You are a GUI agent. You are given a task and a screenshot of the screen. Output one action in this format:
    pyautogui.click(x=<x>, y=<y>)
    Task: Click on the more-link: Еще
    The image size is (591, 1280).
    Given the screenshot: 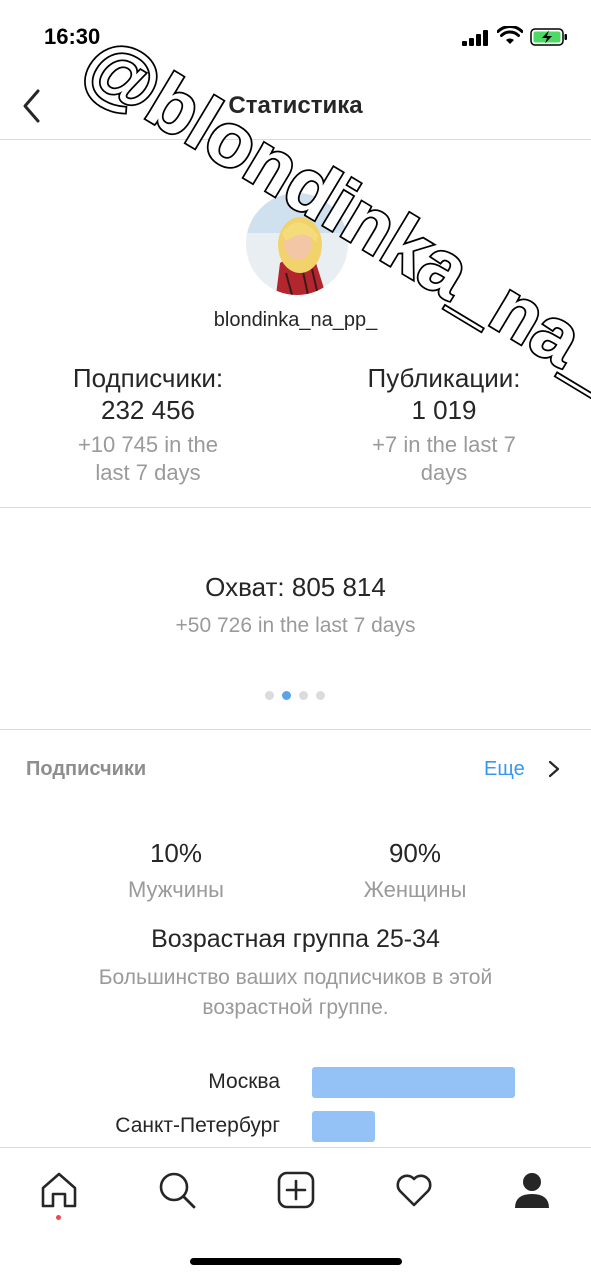 What is the action you would take?
    pyautogui.click(x=504, y=769)
    